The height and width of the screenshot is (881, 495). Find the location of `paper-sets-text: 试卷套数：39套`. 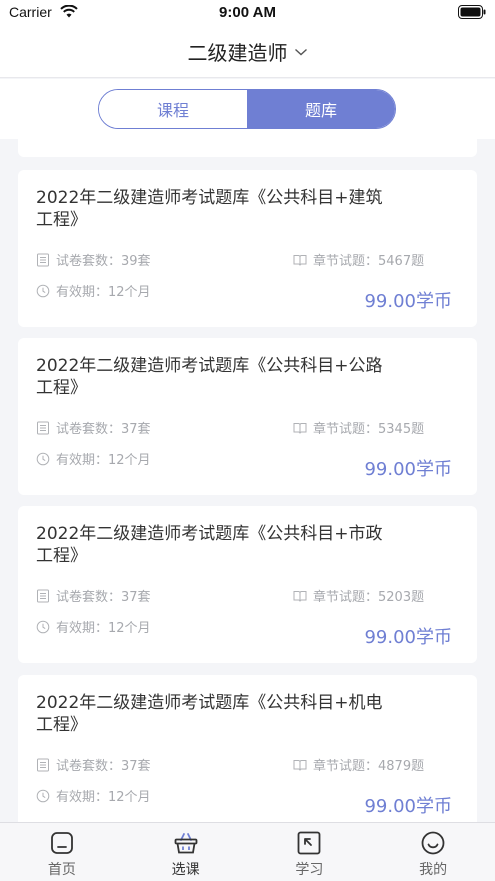

paper-sets-text: 试卷套数：39套 is located at coordinates (103, 261).